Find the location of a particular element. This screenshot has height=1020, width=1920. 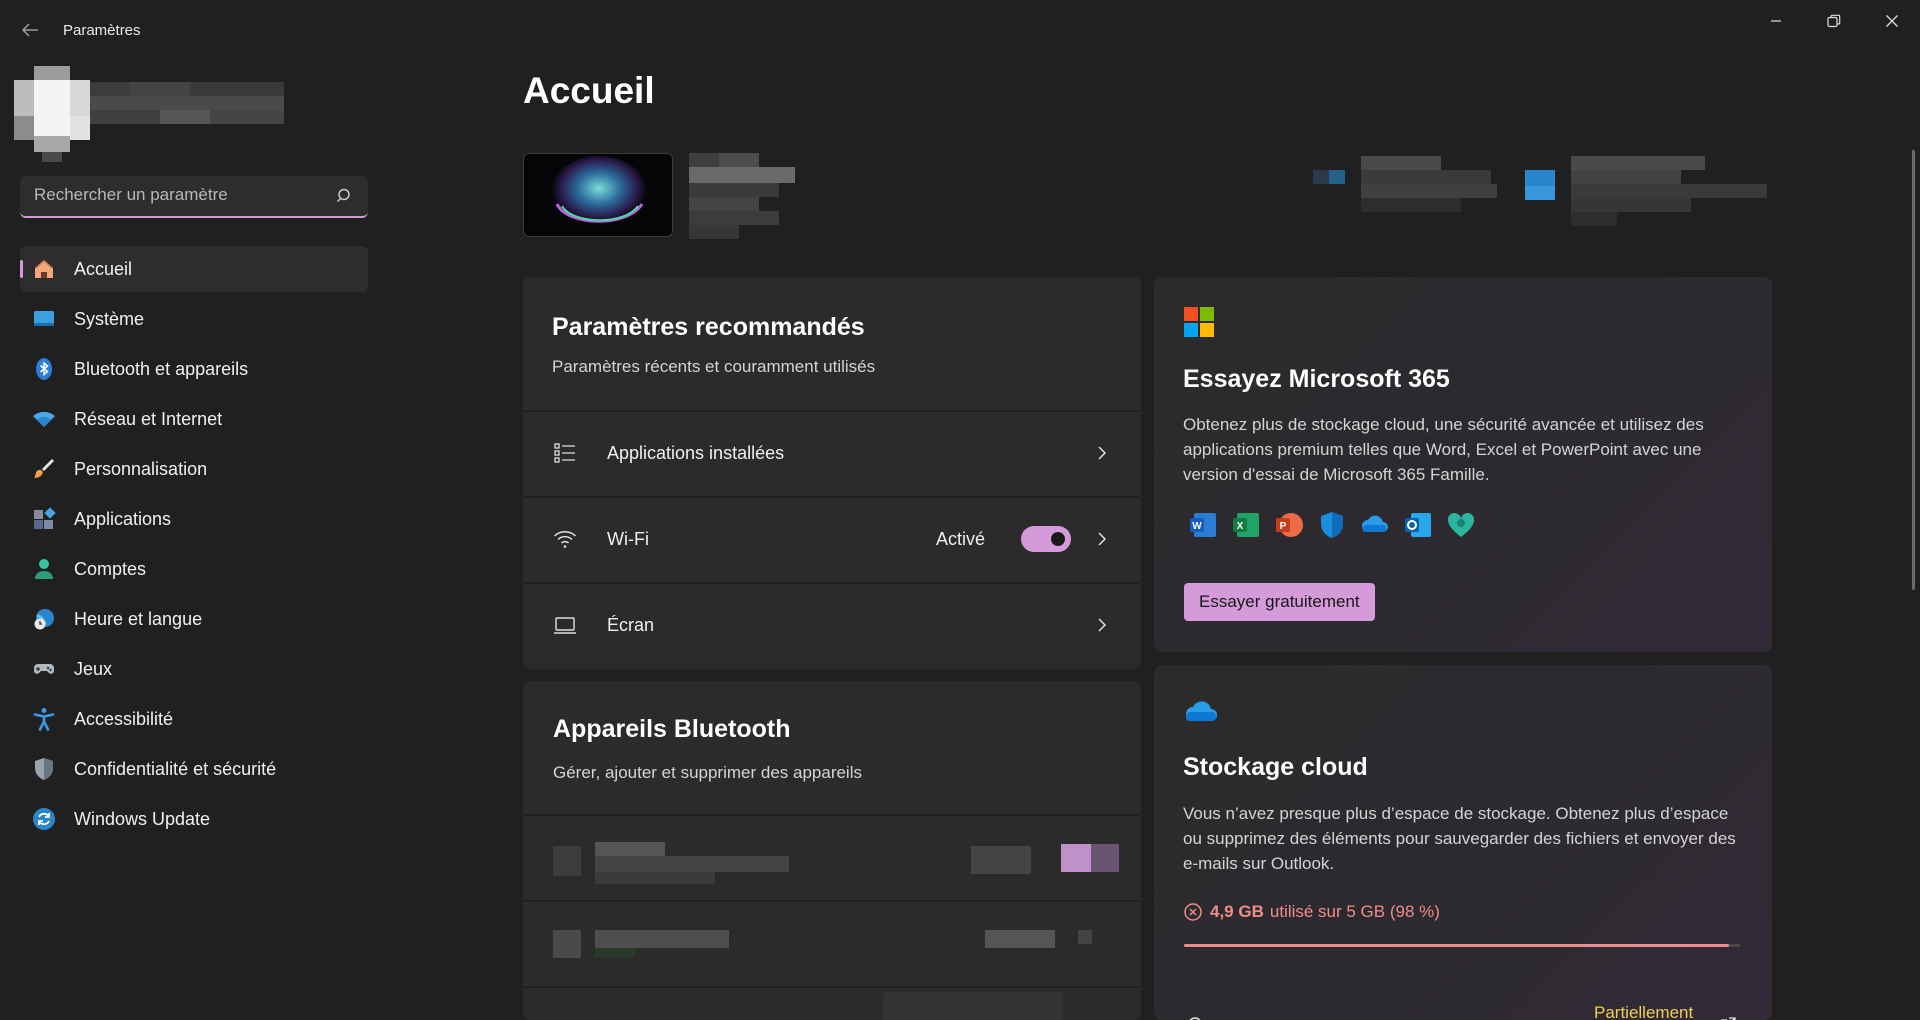

sidebar-item-applications: Applications is located at coordinates (194, 519).